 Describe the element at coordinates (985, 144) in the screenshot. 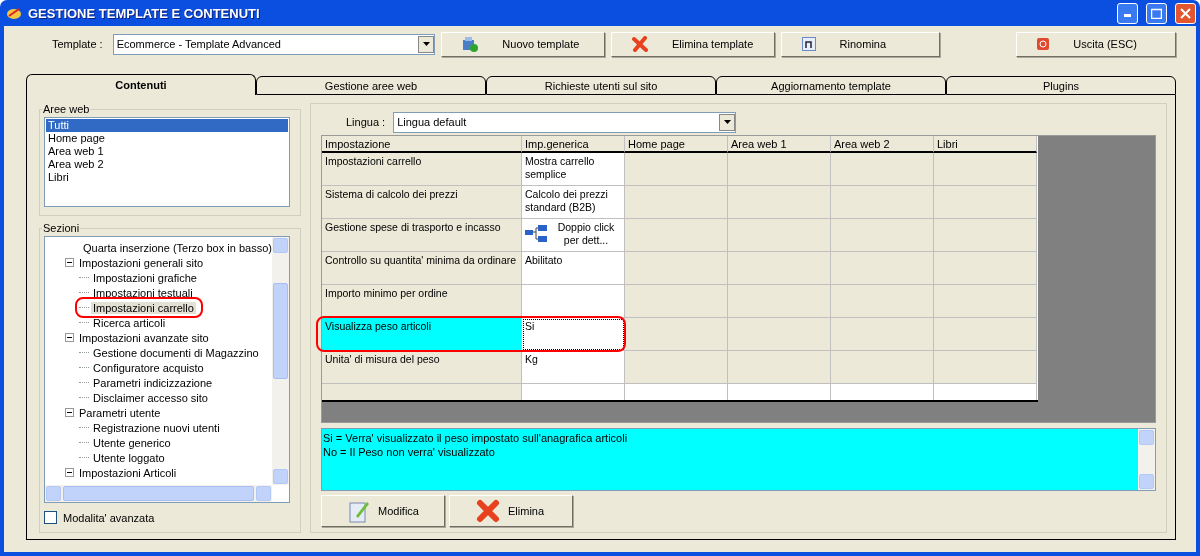

I see `column-header: Libri` at that location.